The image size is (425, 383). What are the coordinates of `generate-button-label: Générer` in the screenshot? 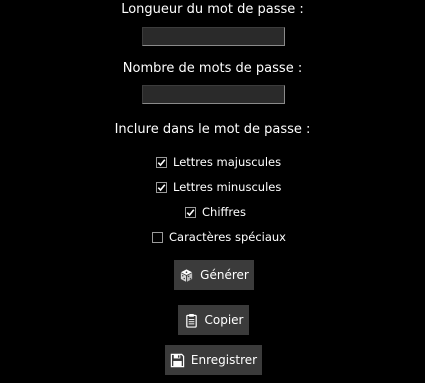 It's located at (224, 275).